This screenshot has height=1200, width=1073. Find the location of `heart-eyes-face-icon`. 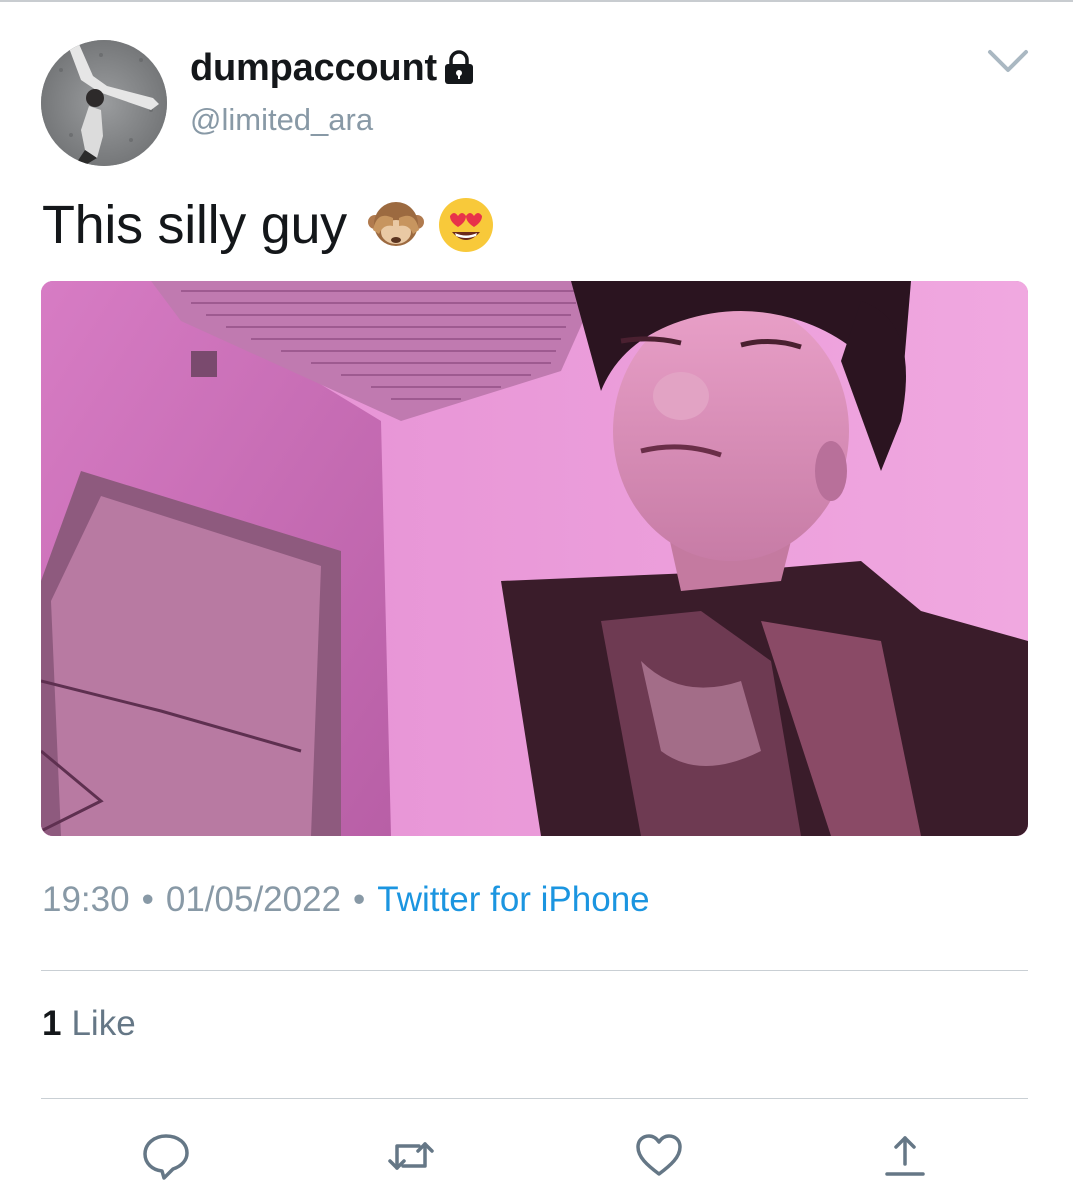

heart-eyes-face-icon is located at coordinates (466, 225).